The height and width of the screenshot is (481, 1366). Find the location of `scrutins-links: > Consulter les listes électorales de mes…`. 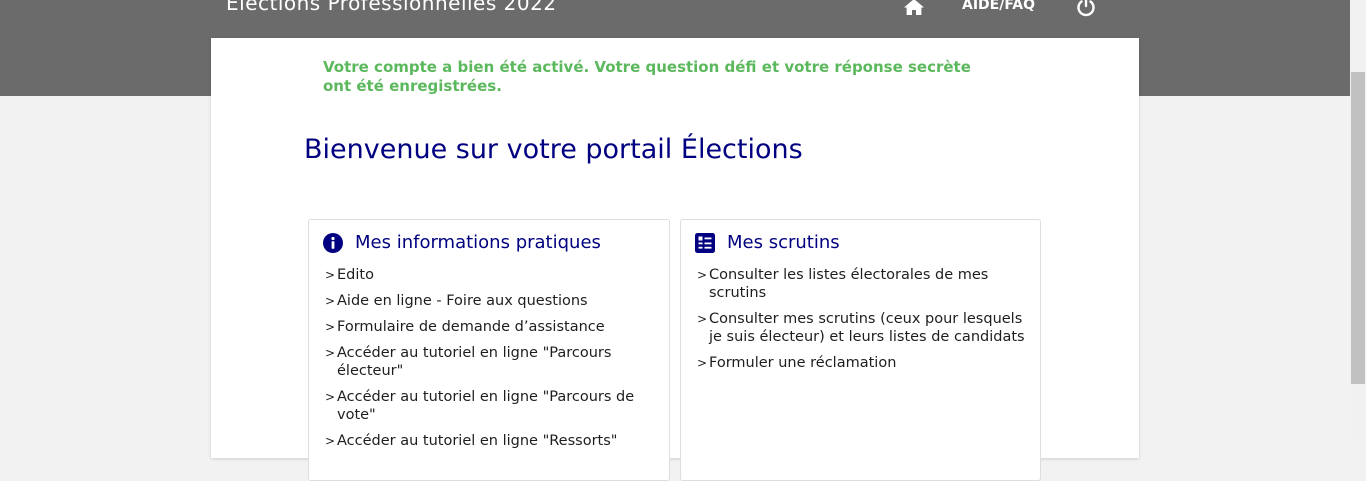

scrutins-links: > Consulter les listes électorales de mes… is located at coordinates (862, 323).